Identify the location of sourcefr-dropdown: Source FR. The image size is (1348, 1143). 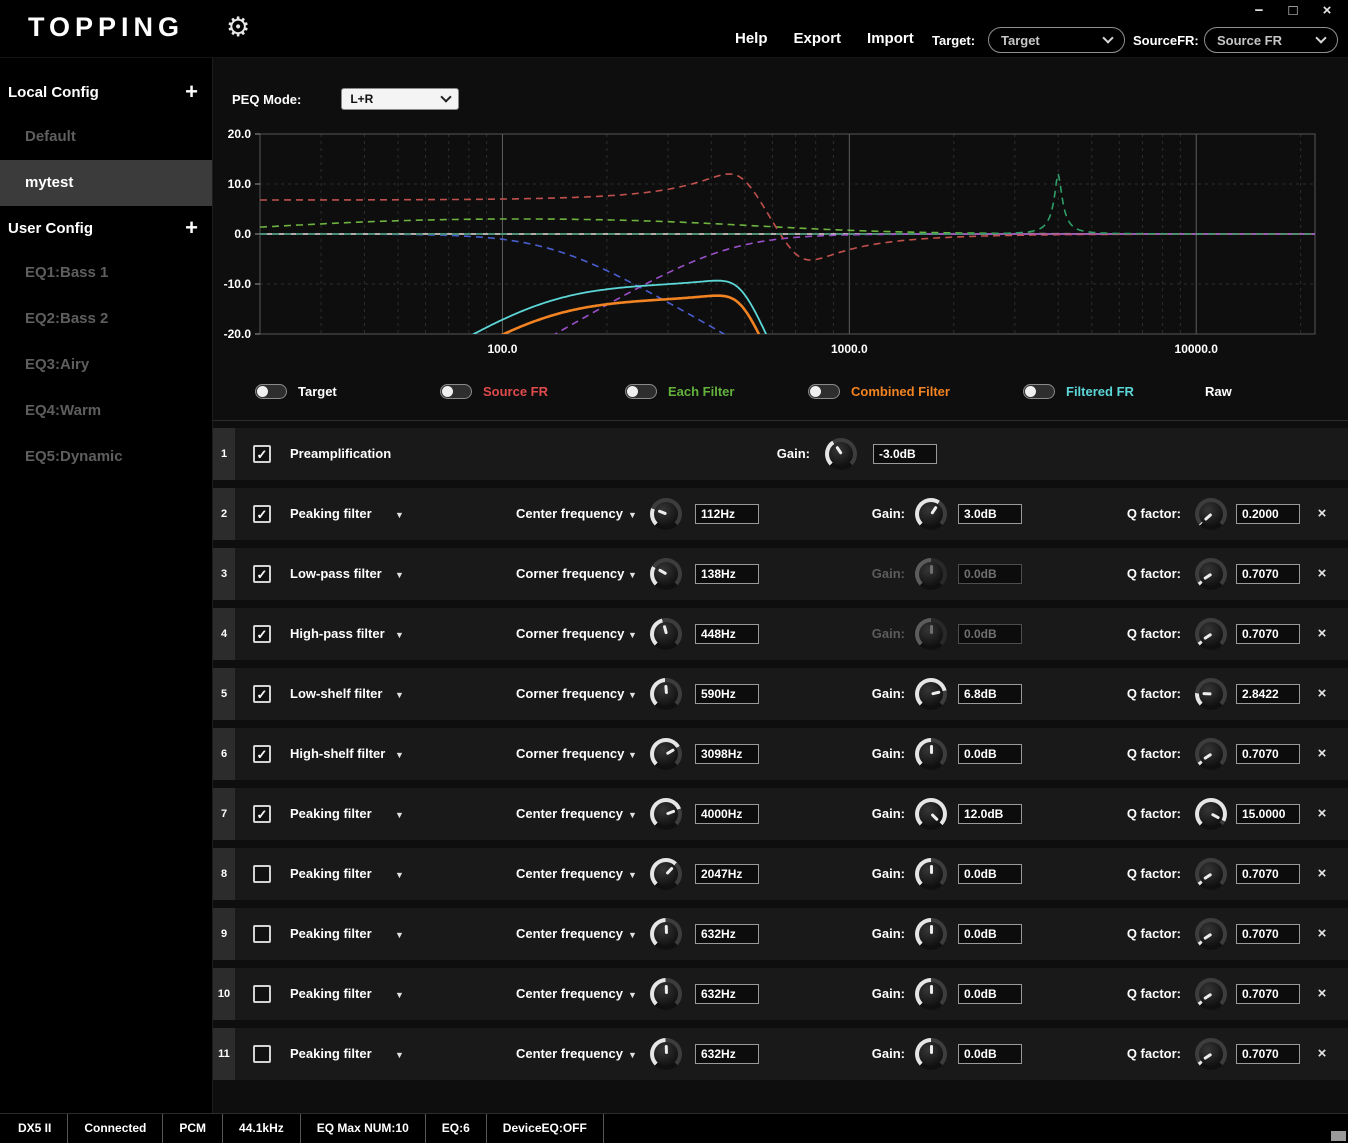
(1271, 40).